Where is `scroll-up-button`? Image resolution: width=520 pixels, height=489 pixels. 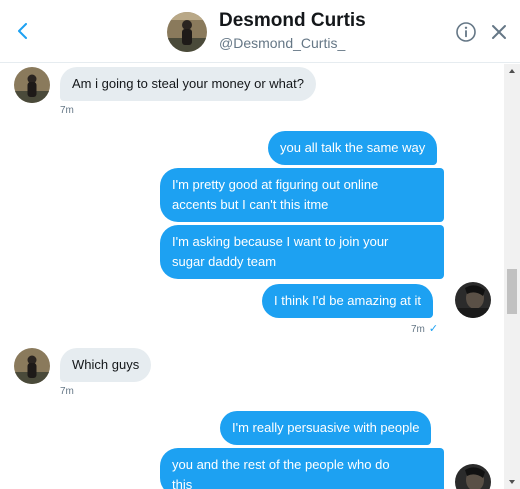 scroll-up-button is located at coordinates (512, 71).